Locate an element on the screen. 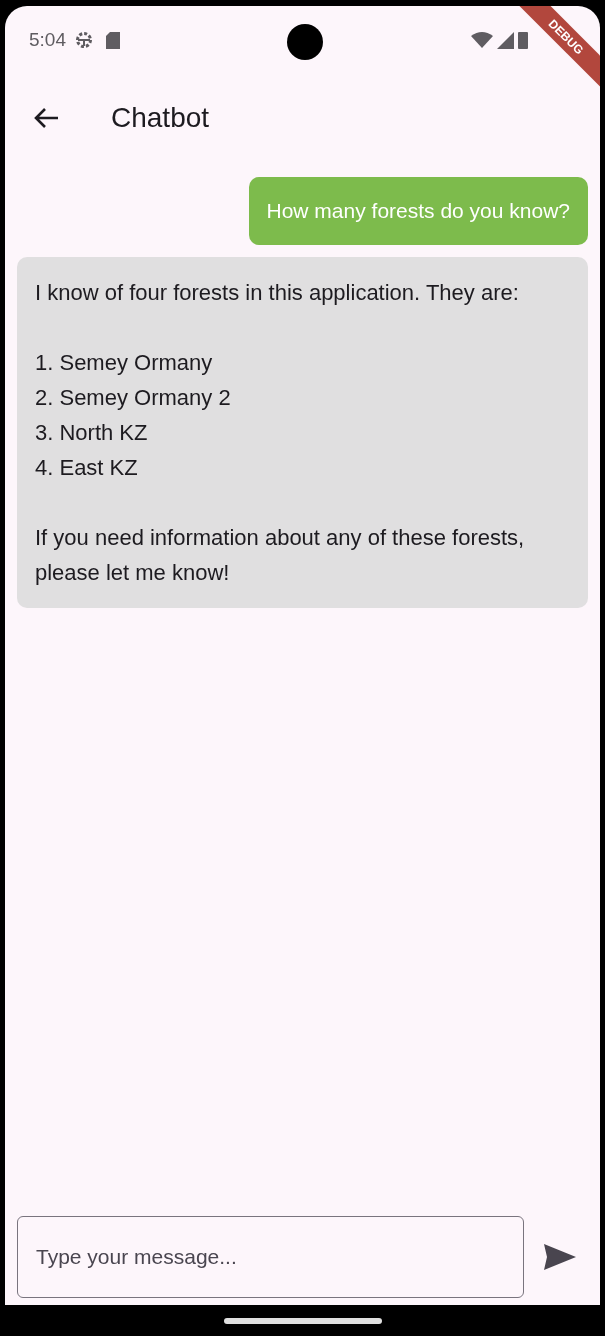  signal-icon is located at coordinates (505, 40).